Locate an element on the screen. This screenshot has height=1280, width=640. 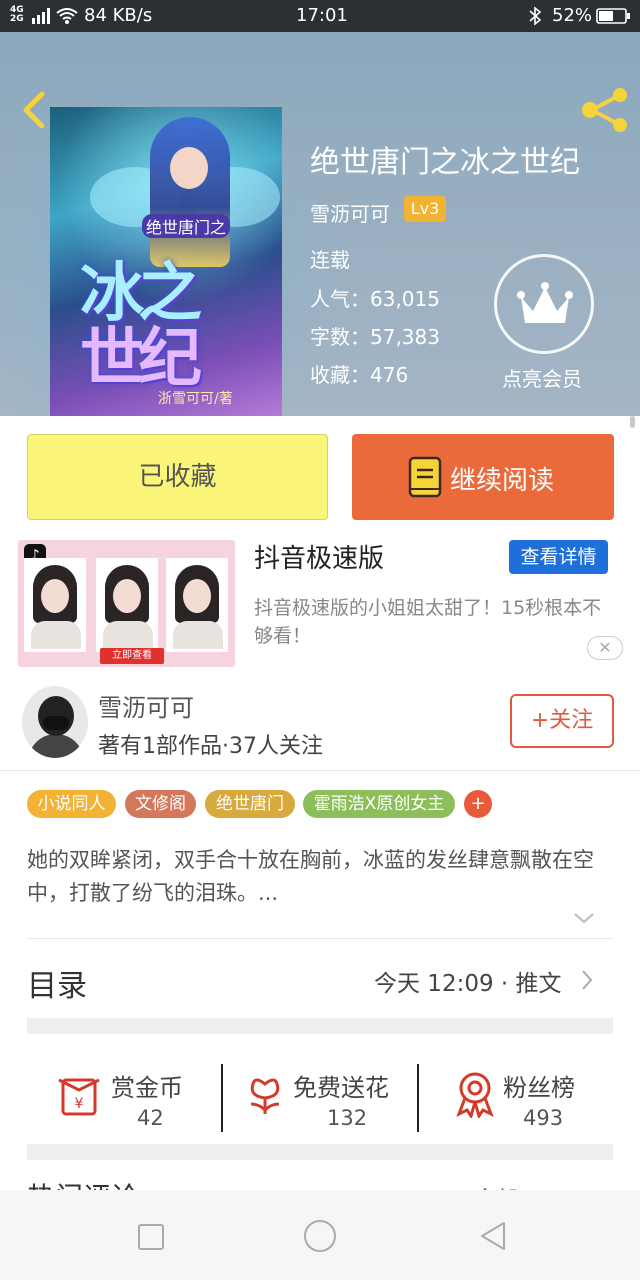
cover-credit: 浙雪可可/著 is located at coordinates (195, 399).